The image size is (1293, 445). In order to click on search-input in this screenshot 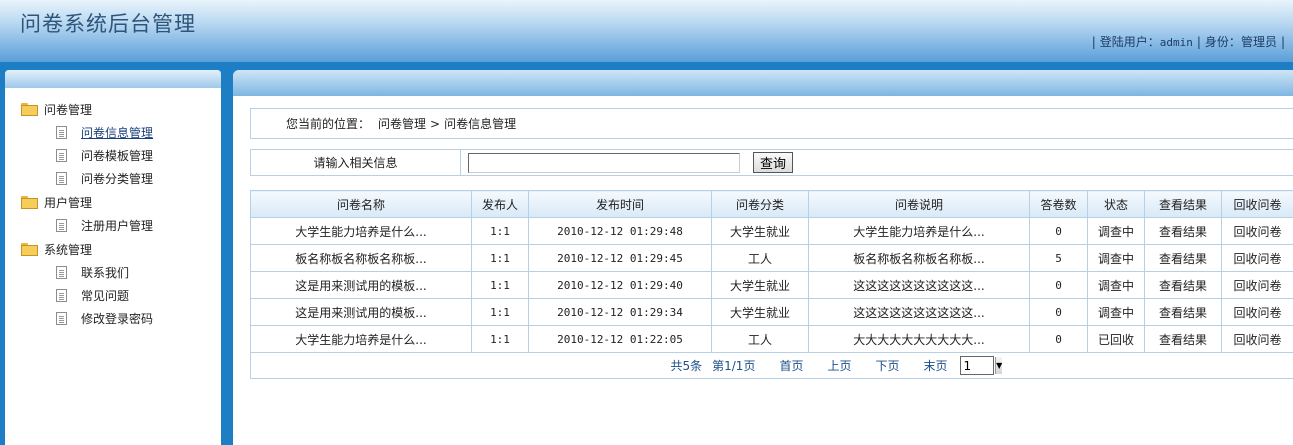, I will do `click(604, 163)`.